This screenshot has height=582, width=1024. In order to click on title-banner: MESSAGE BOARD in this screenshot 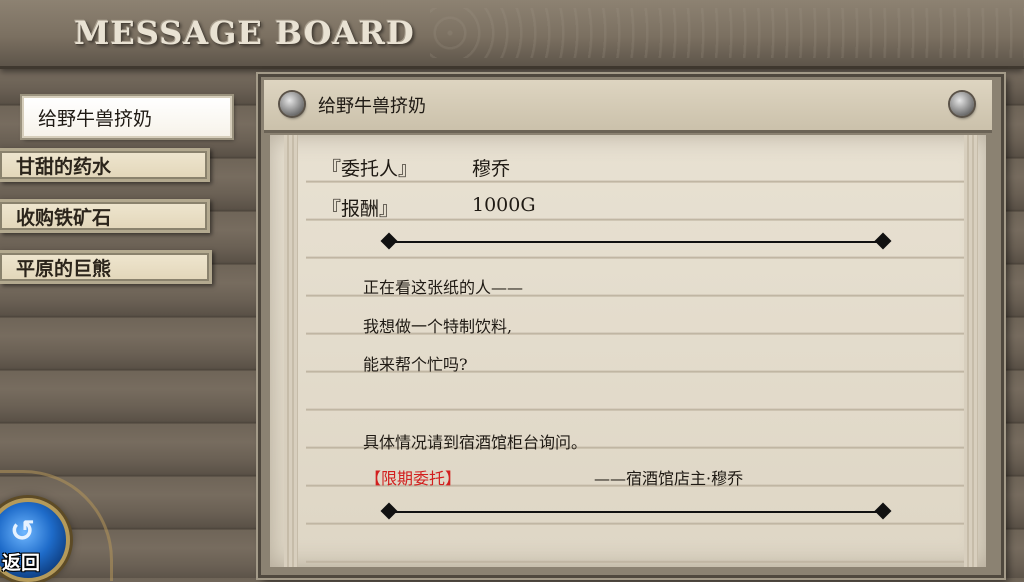, I will do `click(512, 34)`.